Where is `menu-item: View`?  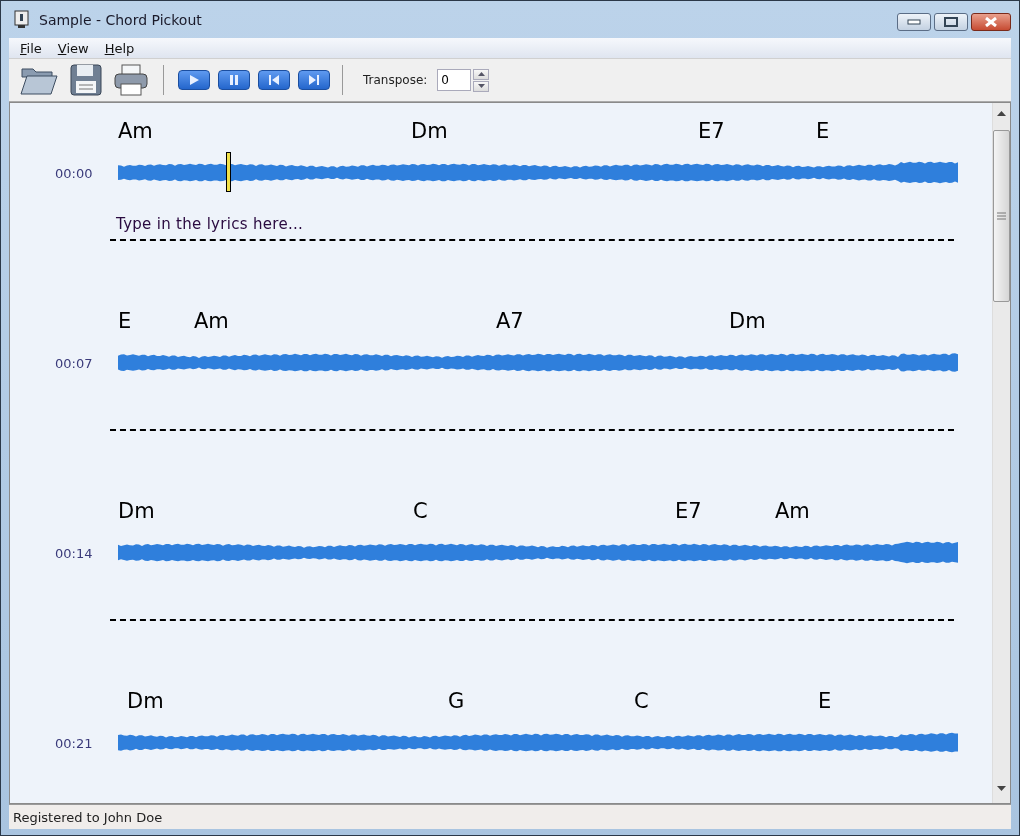 menu-item: View is located at coordinates (73, 48).